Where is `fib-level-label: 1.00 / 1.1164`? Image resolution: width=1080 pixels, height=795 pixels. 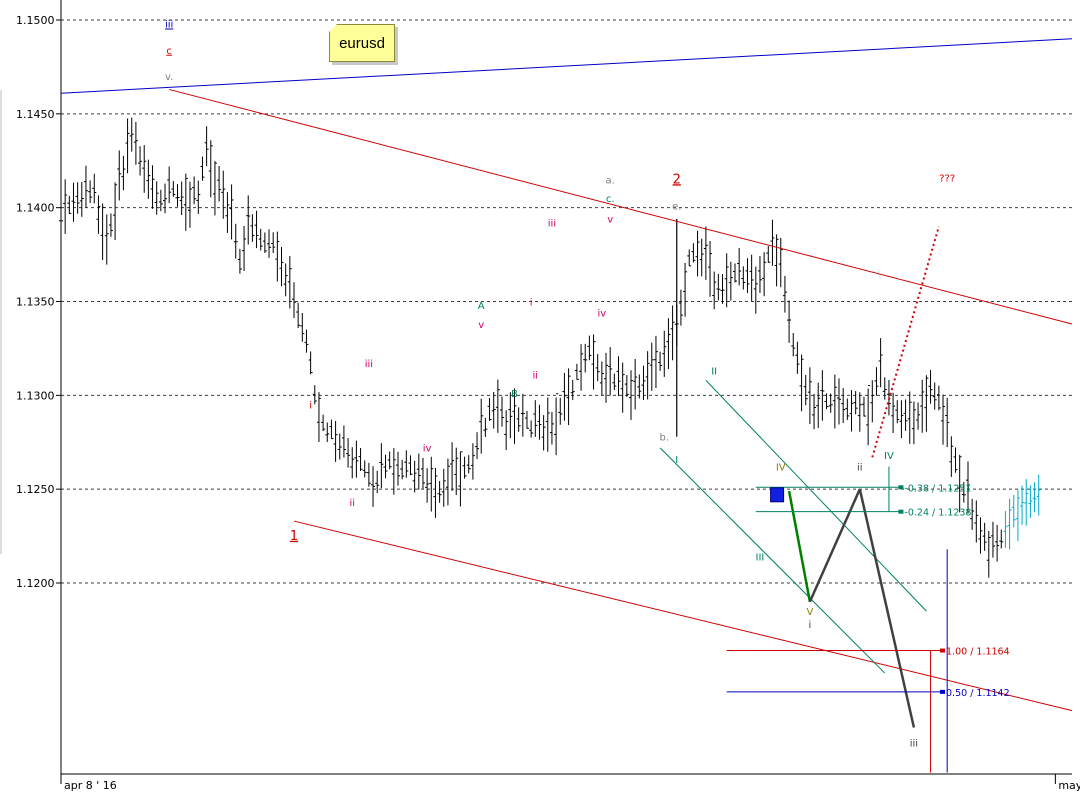 fib-level-label: 1.00 / 1.1164 is located at coordinates (978, 652).